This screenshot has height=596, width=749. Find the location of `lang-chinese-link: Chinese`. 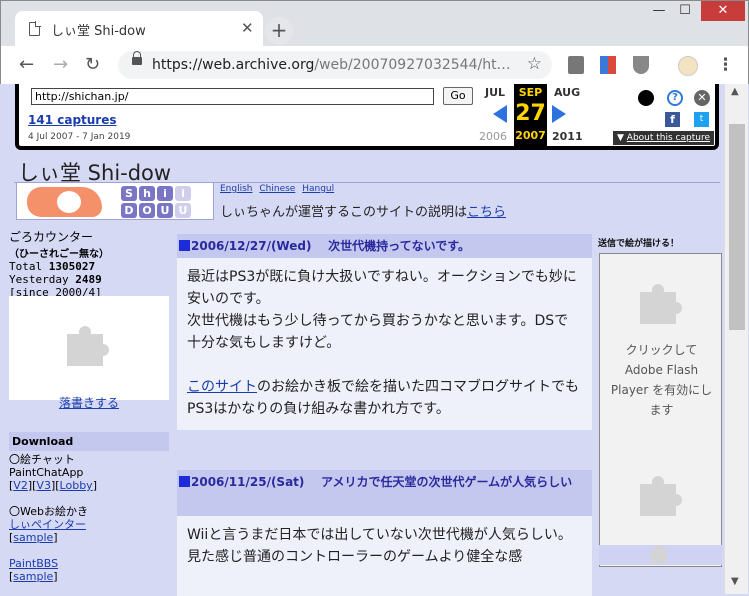

lang-chinese-link: Chinese is located at coordinates (277, 189).